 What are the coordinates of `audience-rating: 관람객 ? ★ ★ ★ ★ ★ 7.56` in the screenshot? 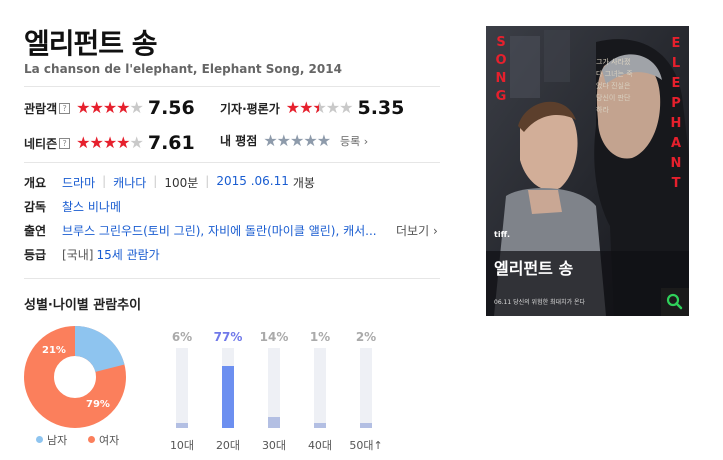 It's located at (109, 108).